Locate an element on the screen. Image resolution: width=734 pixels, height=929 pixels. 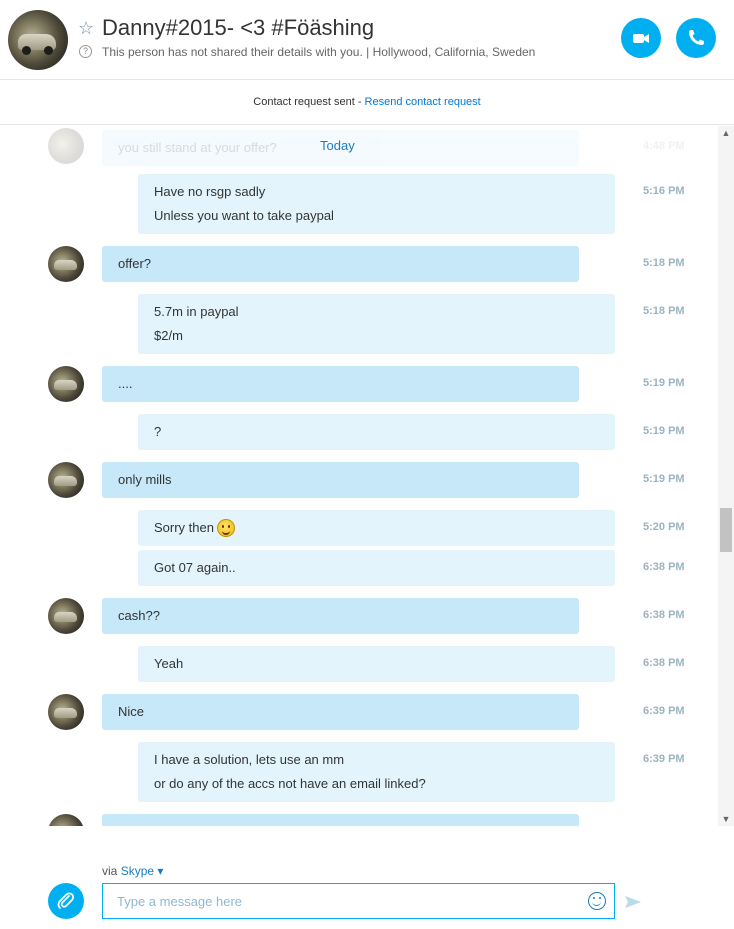
message-timestamp: 5:16 PM is located at coordinates (664, 191).